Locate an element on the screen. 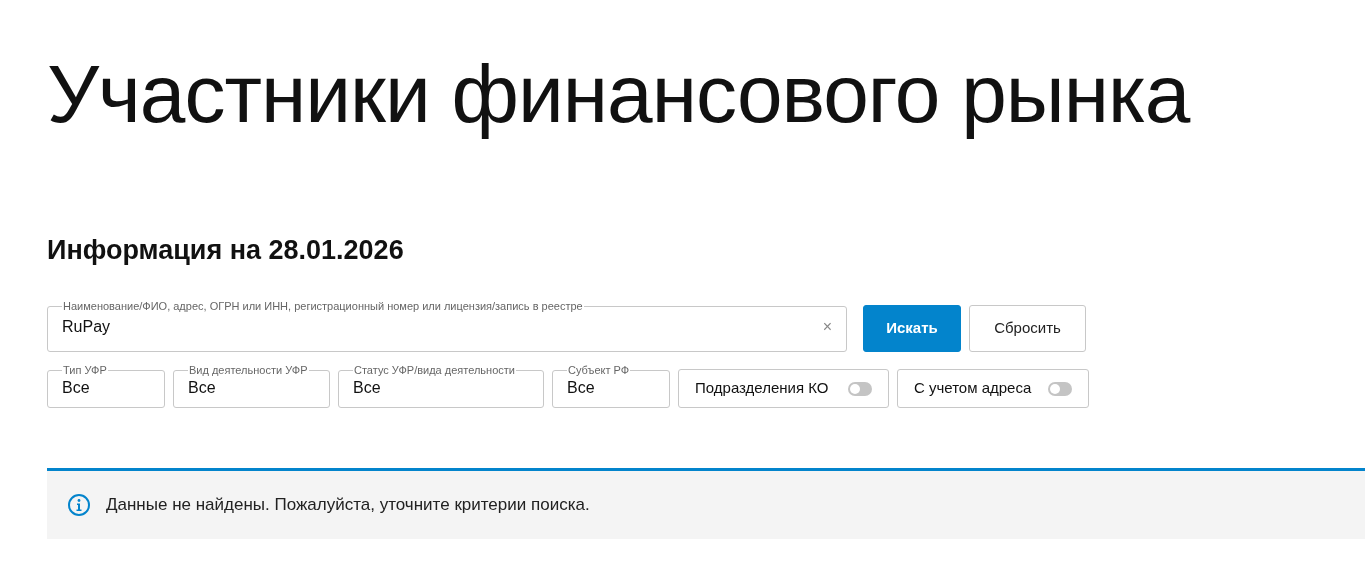 Image resolution: width=1365 pixels, height=573 pixels. filter-select: Субъект РФ Все is located at coordinates (611, 386).